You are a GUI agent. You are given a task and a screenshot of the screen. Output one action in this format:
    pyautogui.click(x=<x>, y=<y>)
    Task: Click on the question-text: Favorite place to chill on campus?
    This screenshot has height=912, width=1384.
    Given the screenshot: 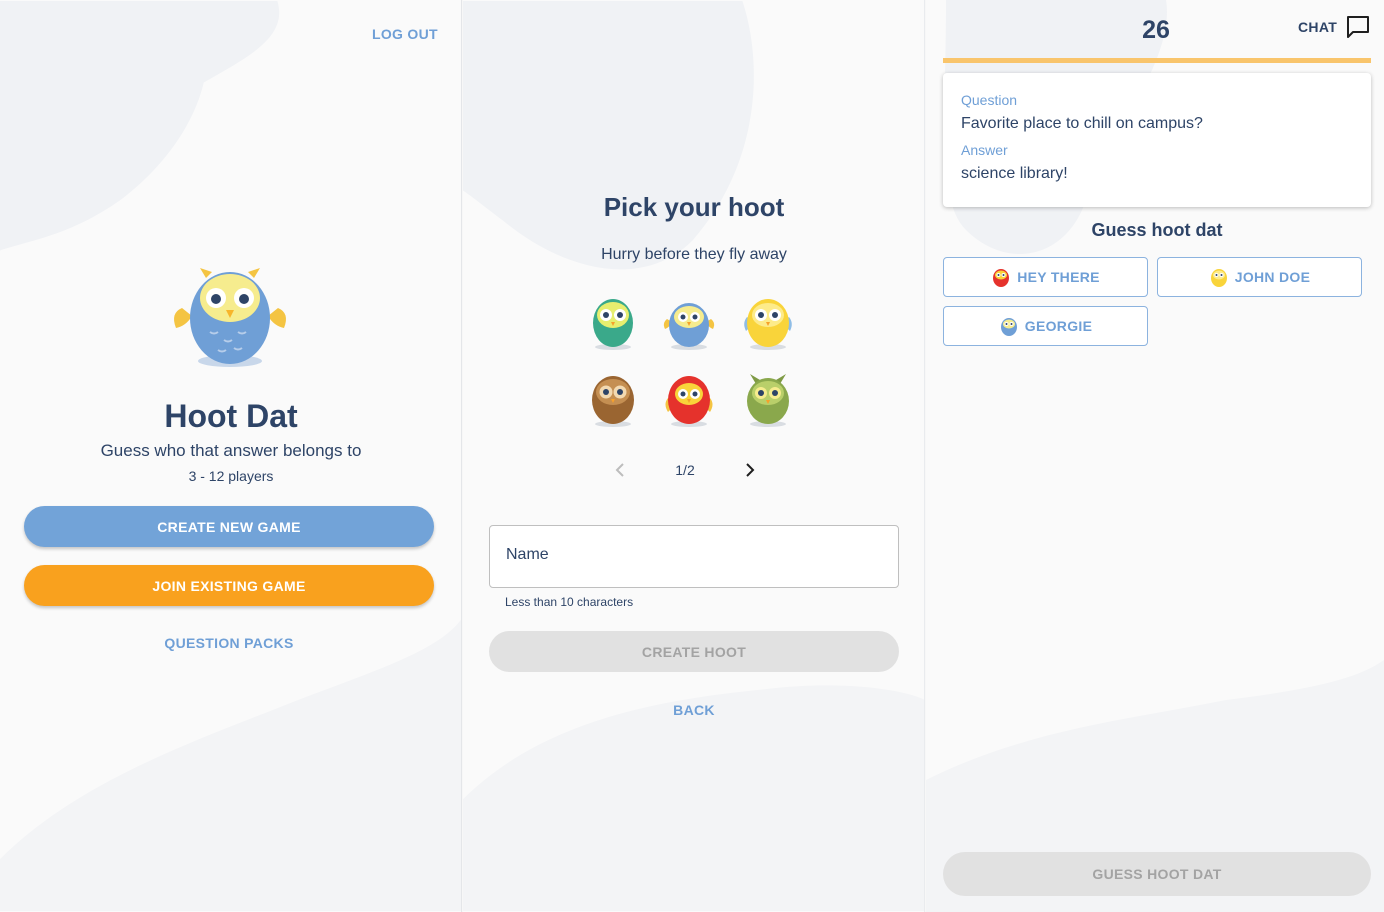 What is the action you would take?
    pyautogui.click(x=1082, y=123)
    